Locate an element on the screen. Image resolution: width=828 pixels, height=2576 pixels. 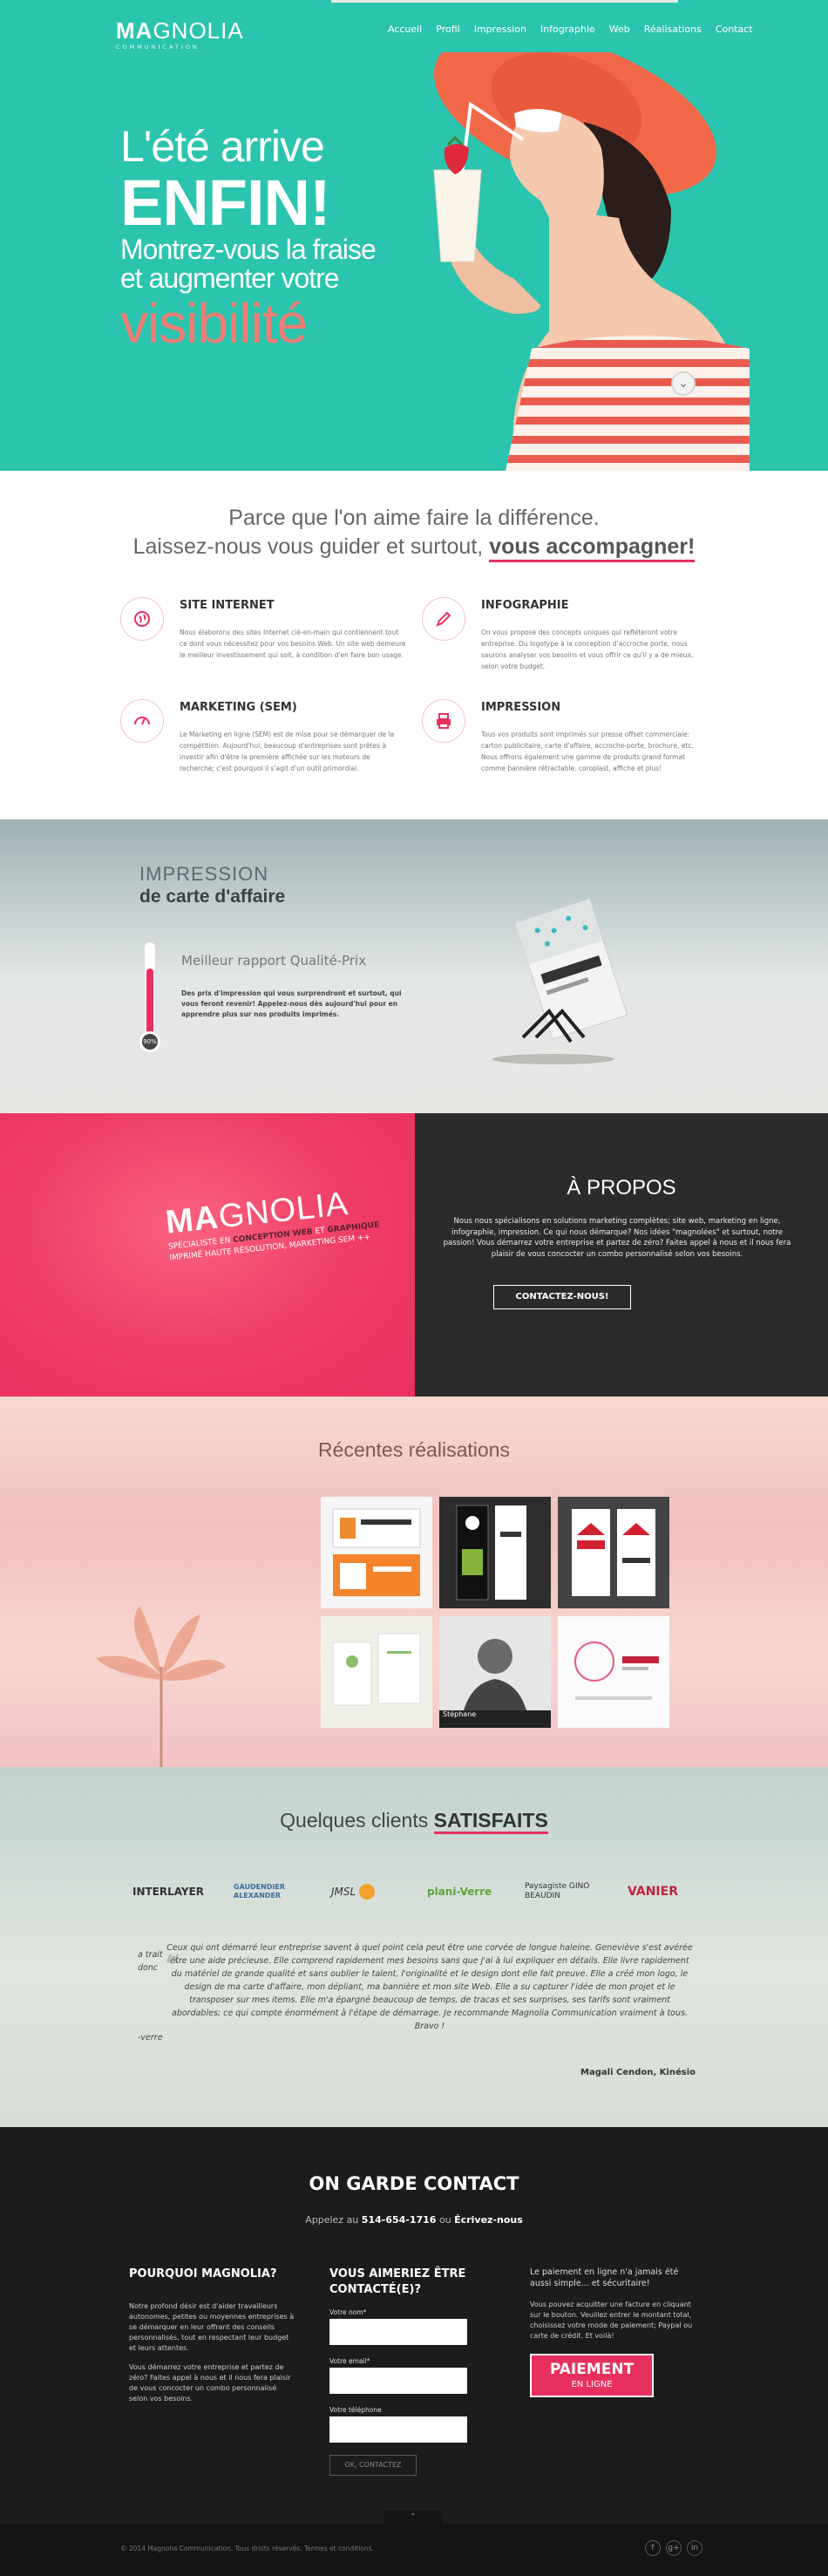
client-logo-interlayer: INTERLAYER is located at coordinates (168, 1892).